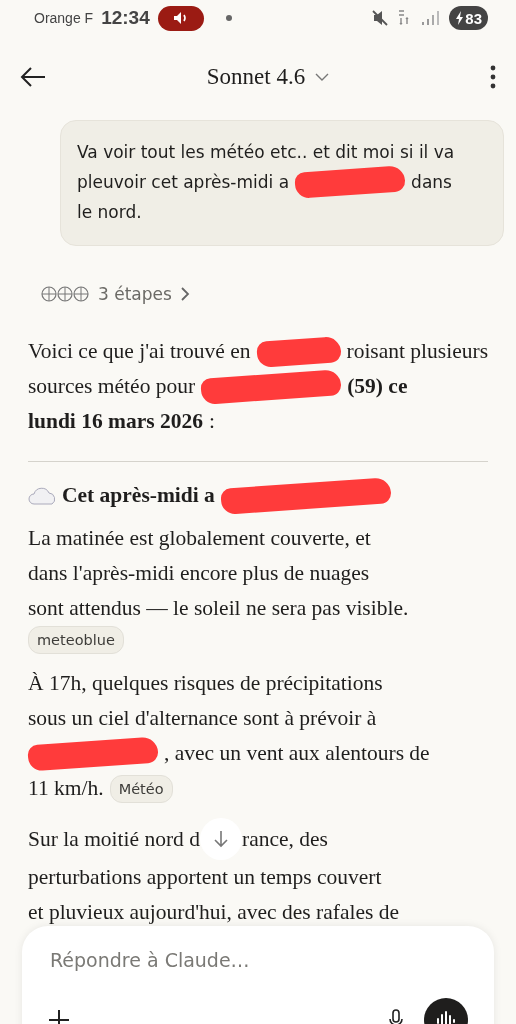 This screenshot has width=516, height=1024. What do you see at coordinates (256, 77) in the screenshot?
I see `model-title: Sonnet 4.6` at bounding box center [256, 77].